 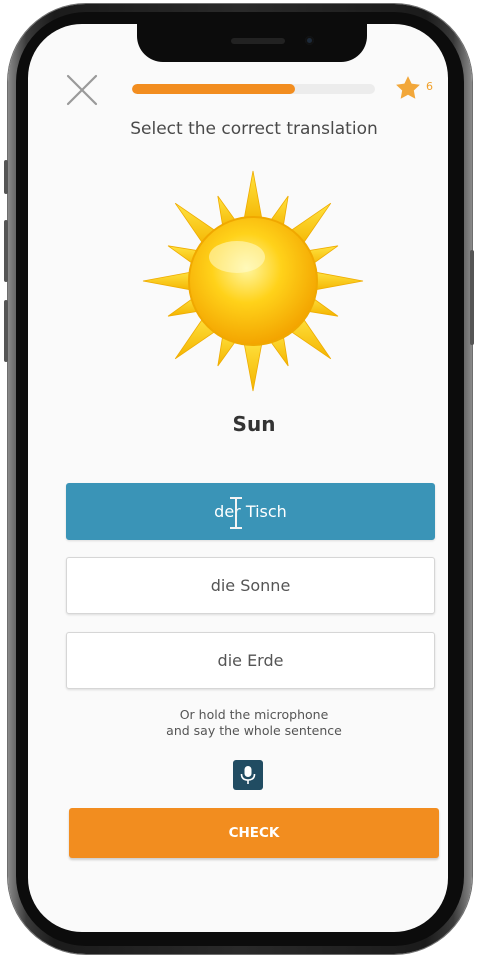 I want to click on close-button, so click(x=83, y=91).